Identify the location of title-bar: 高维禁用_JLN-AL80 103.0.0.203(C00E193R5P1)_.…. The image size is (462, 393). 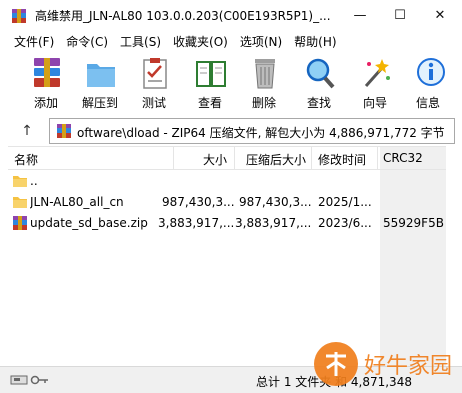
(231, 15).